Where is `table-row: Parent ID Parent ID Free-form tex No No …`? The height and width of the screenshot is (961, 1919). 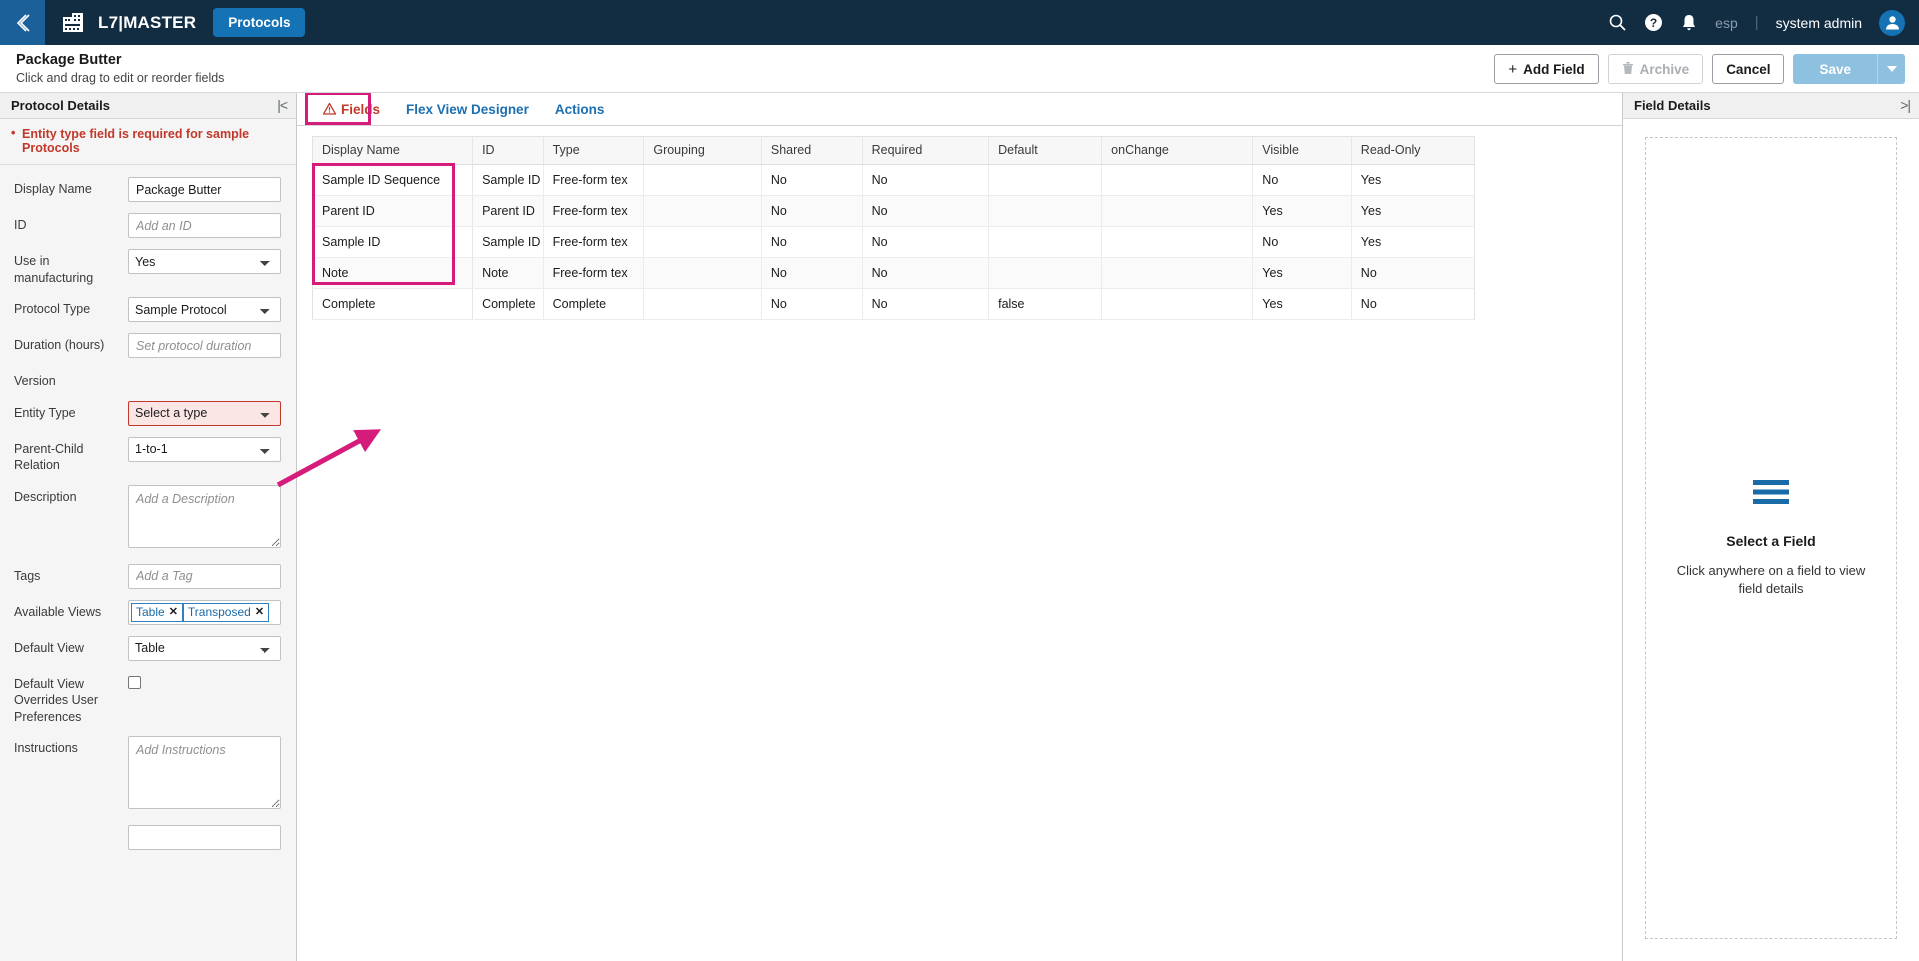 table-row: Parent ID Parent ID Free-form tex No No … is located at coordinates (893, 211).